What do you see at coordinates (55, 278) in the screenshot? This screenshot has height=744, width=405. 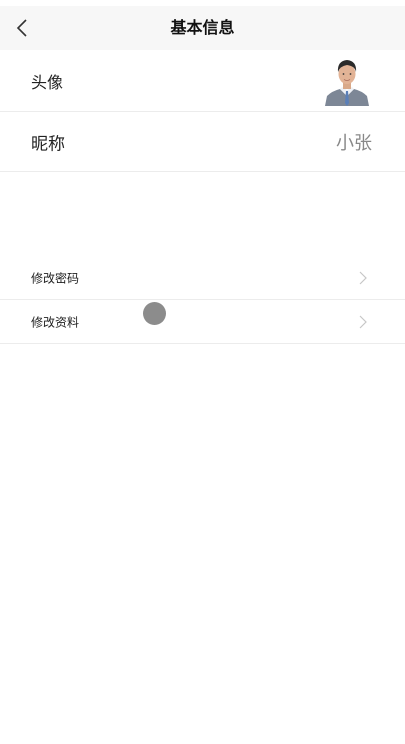 I see `change-password-label: 修改密码` at bounding box center [55, 278].